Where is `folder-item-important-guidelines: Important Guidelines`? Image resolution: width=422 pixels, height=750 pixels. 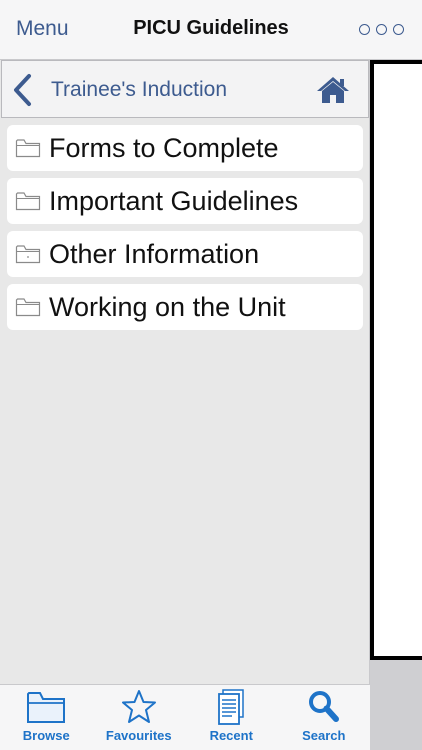
folder-item-important-guidelines: Important Guidelines is located at coordinates (185, 201).